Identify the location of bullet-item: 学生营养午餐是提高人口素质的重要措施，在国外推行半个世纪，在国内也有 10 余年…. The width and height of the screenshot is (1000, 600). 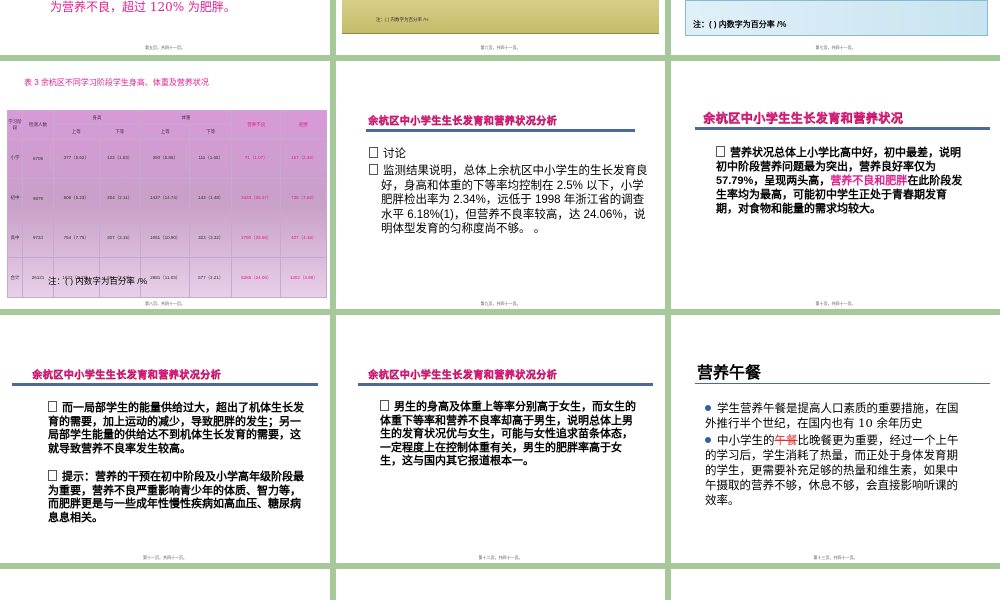
(832, 415).